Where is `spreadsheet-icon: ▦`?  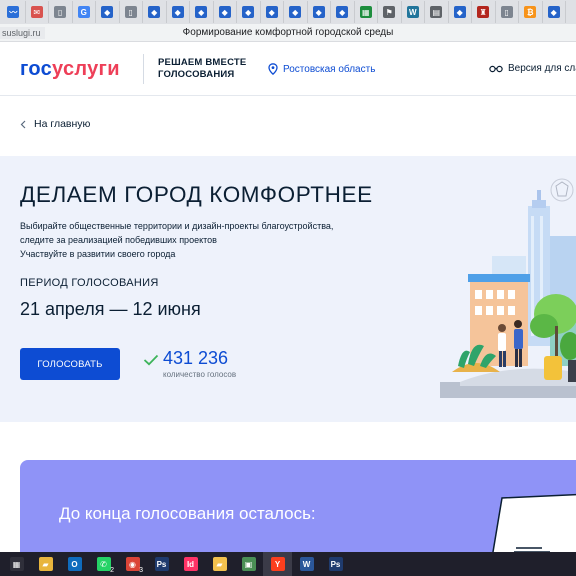
spreadsheet-icon: ▦ is located at coordinates (365, 12).